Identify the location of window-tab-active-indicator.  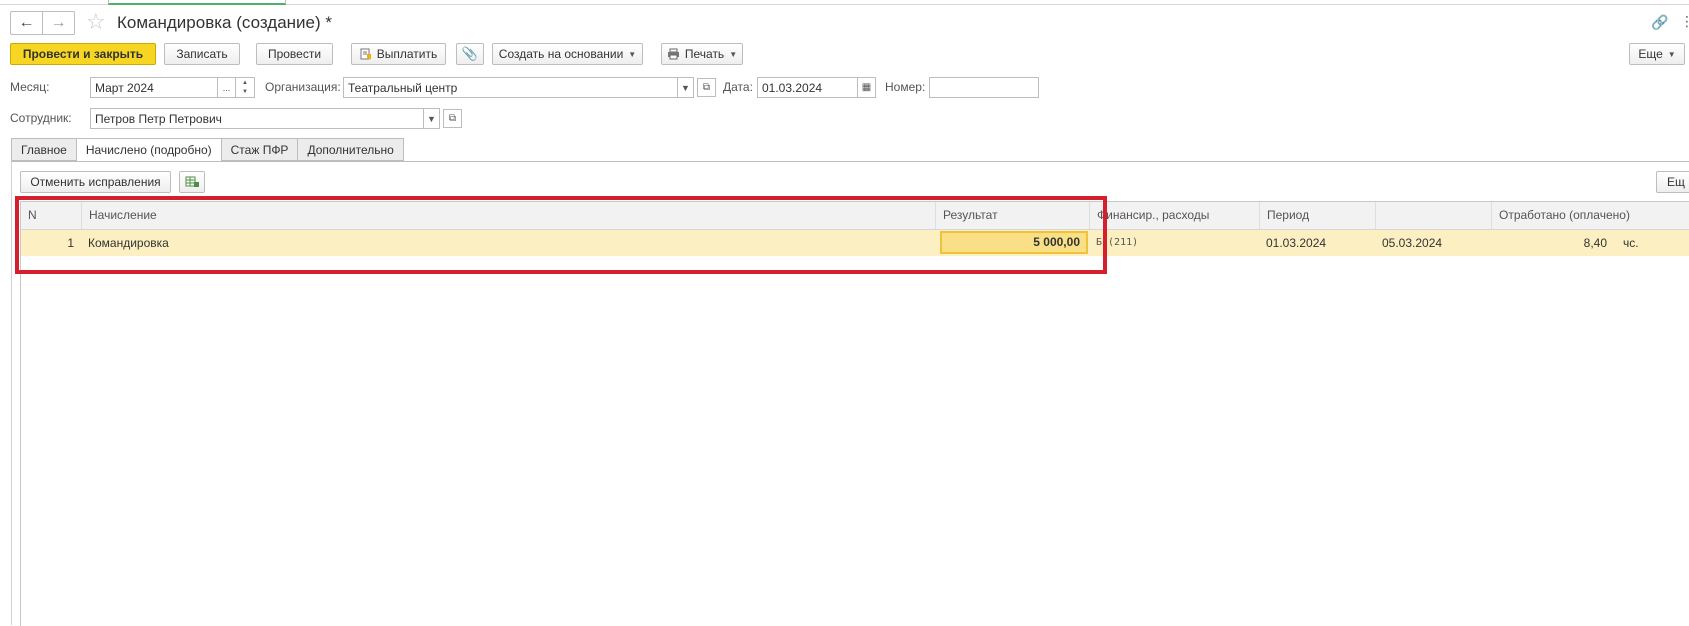
(197, 2).